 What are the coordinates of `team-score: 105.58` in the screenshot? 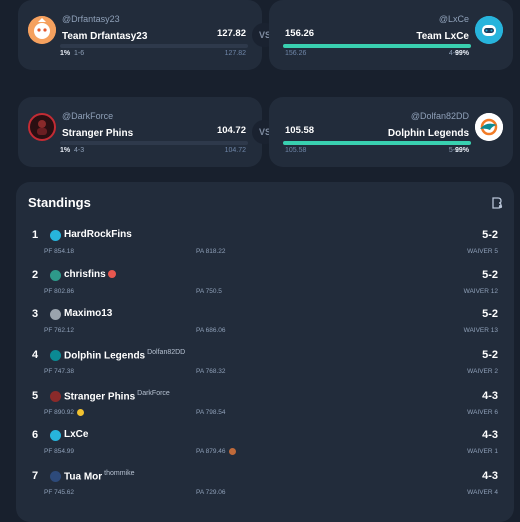 It's located at (300, 130).